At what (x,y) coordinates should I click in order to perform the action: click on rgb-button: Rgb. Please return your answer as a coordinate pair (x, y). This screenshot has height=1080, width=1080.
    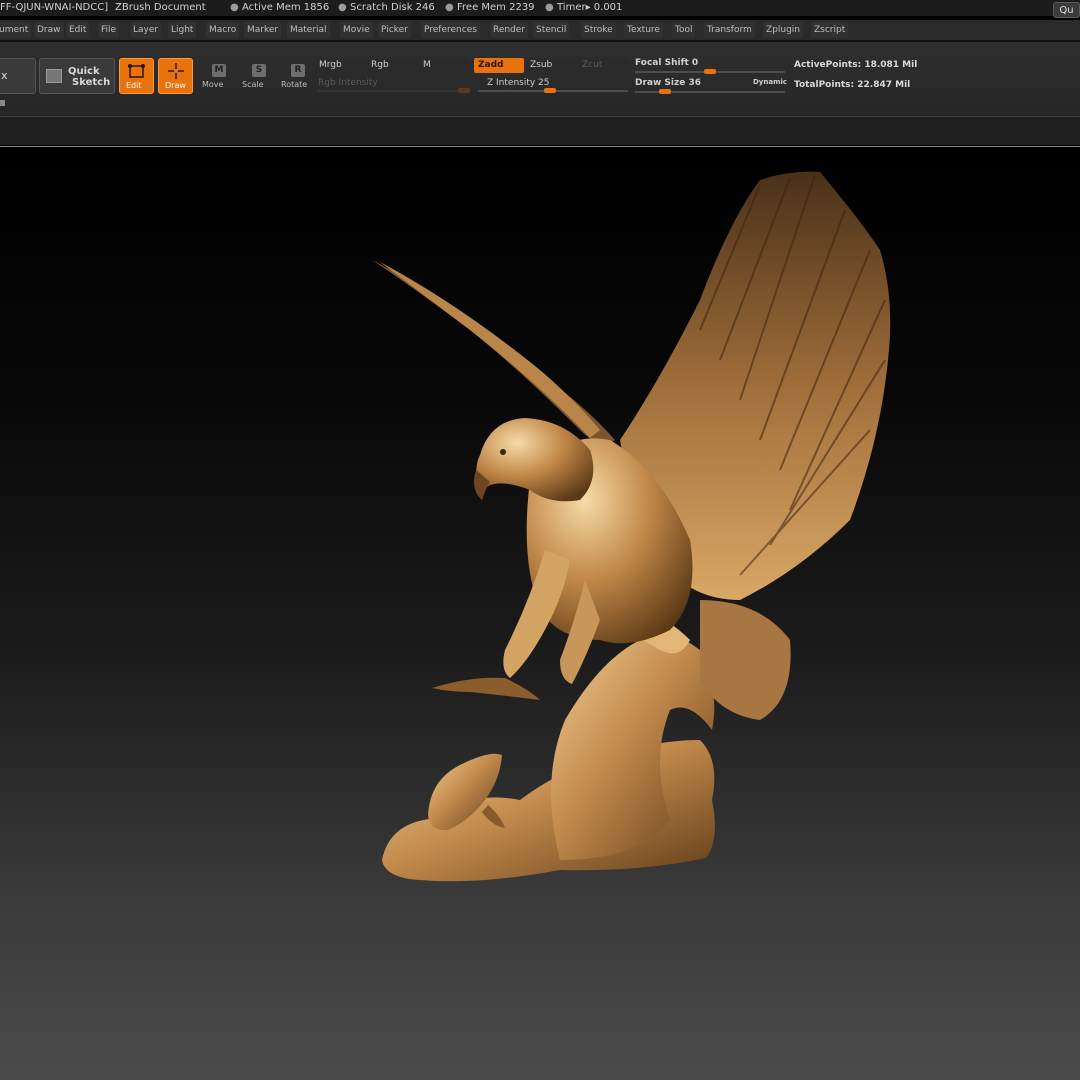
    Looking at the image, I should click on (392, 65).